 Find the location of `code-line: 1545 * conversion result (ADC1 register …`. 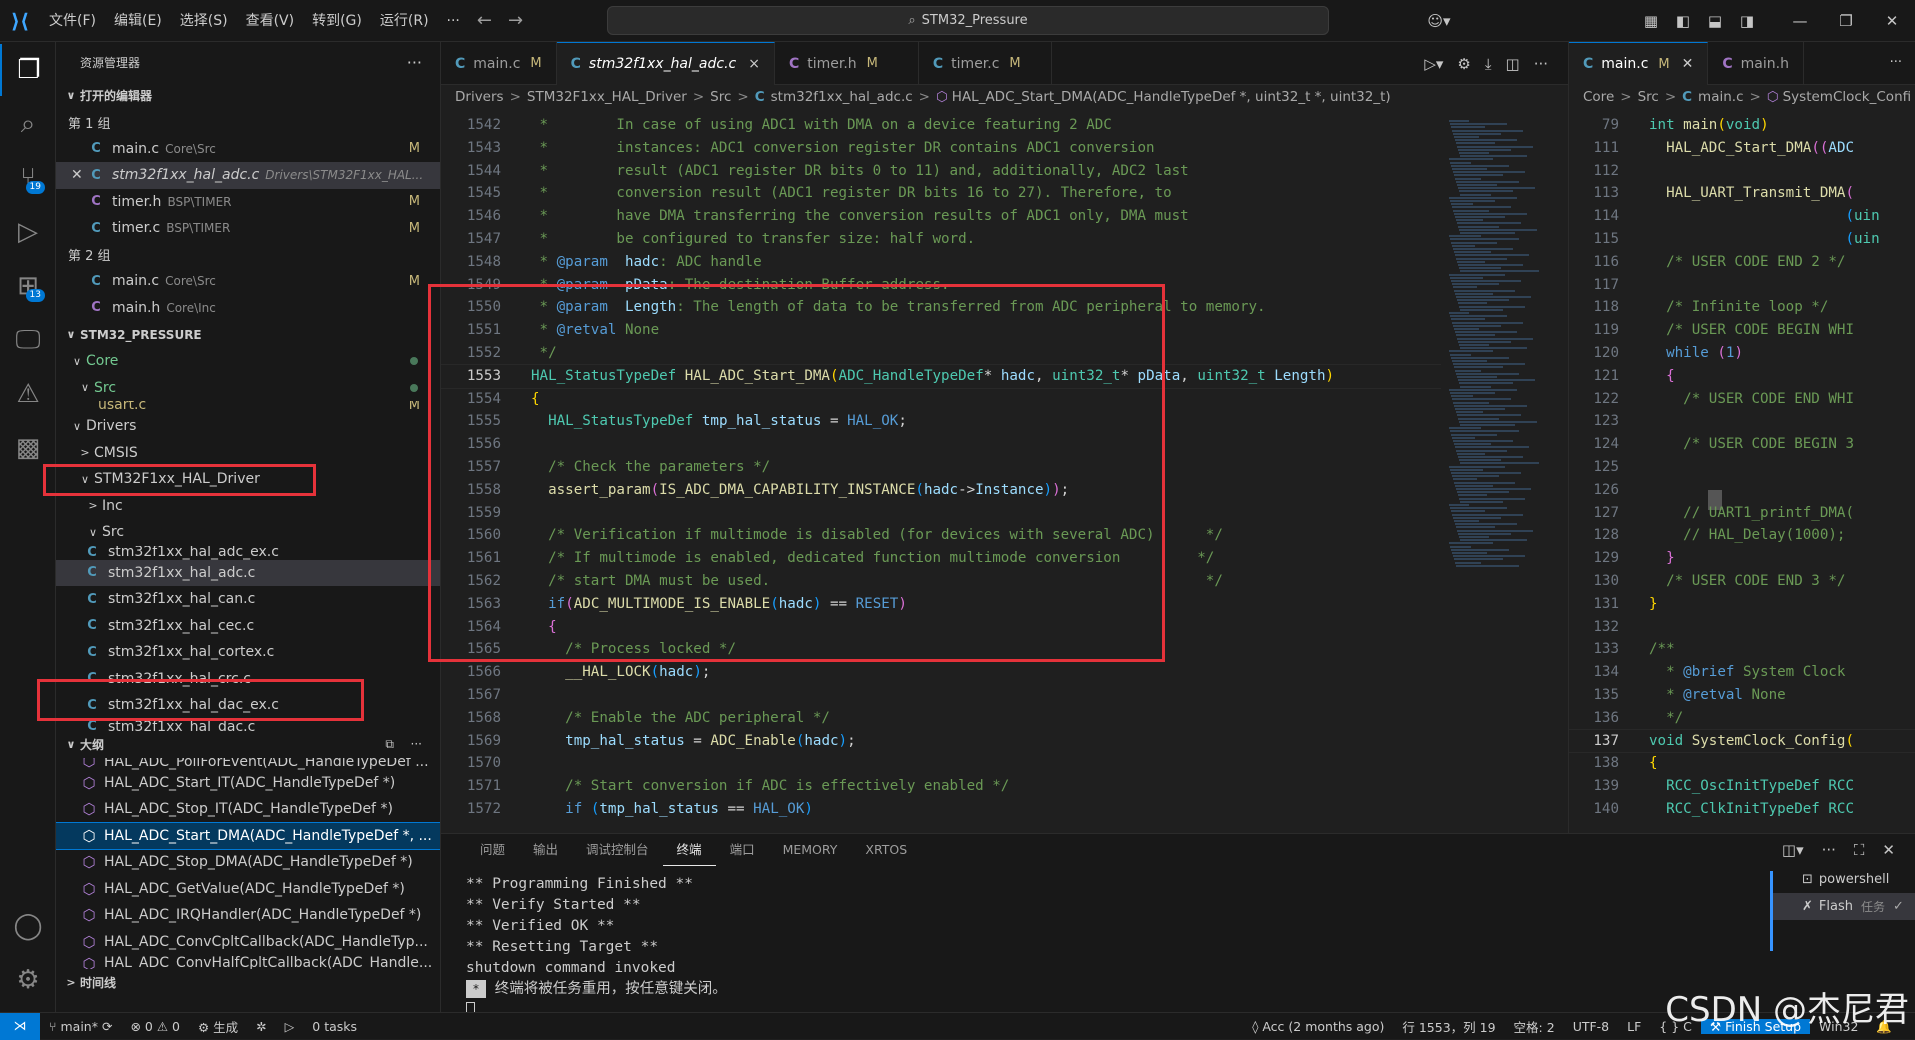

code-line: 1545 * conversion result (ADC1 register … is located at coordinates (991, 193).